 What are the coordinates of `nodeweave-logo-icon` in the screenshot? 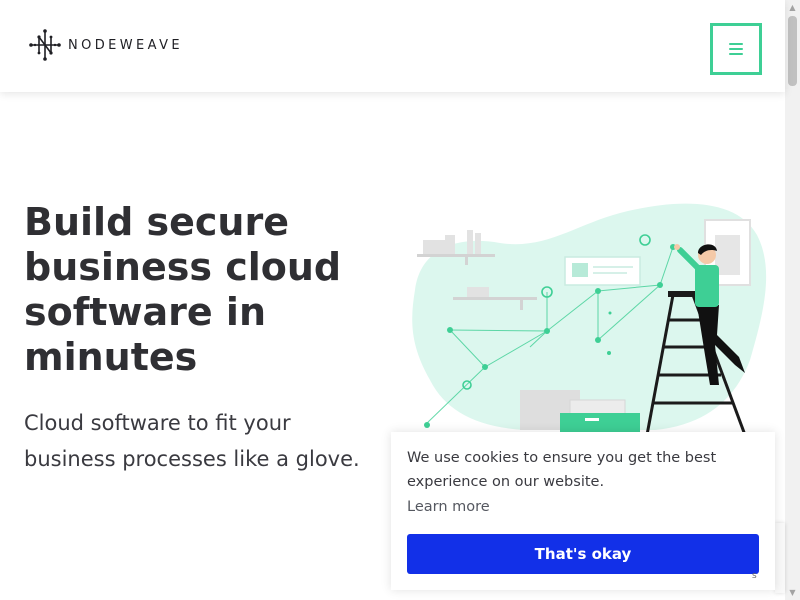 It's located at (45, 45).